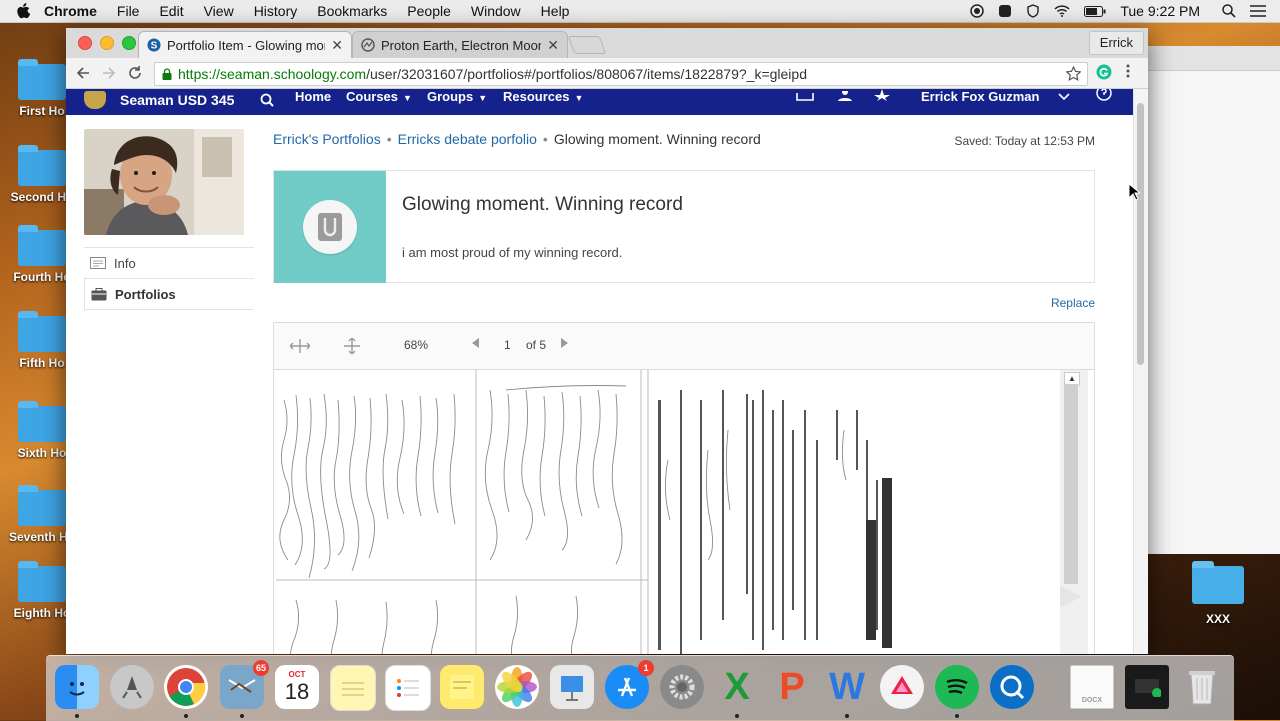 The image size is (1280, 721). Describe the element at coordinates (109, 73) in the screenshot. I see `forward-arrow-icon` at that location.